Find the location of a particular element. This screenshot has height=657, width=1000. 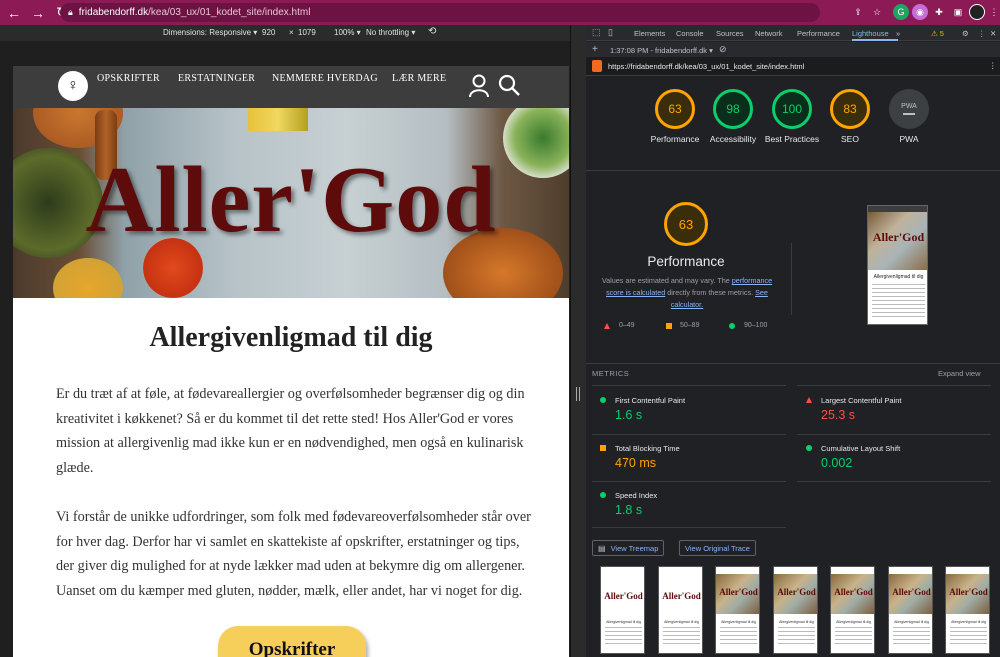

active-tab-indicator is located at coordinates (875, 40).